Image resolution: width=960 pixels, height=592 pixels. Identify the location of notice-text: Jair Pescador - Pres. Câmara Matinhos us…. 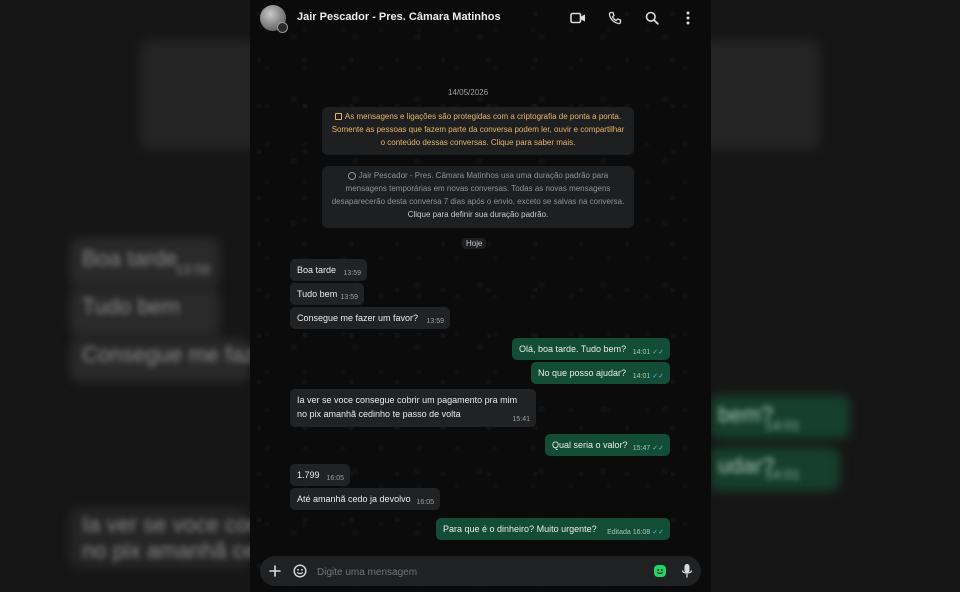
(483, 175).